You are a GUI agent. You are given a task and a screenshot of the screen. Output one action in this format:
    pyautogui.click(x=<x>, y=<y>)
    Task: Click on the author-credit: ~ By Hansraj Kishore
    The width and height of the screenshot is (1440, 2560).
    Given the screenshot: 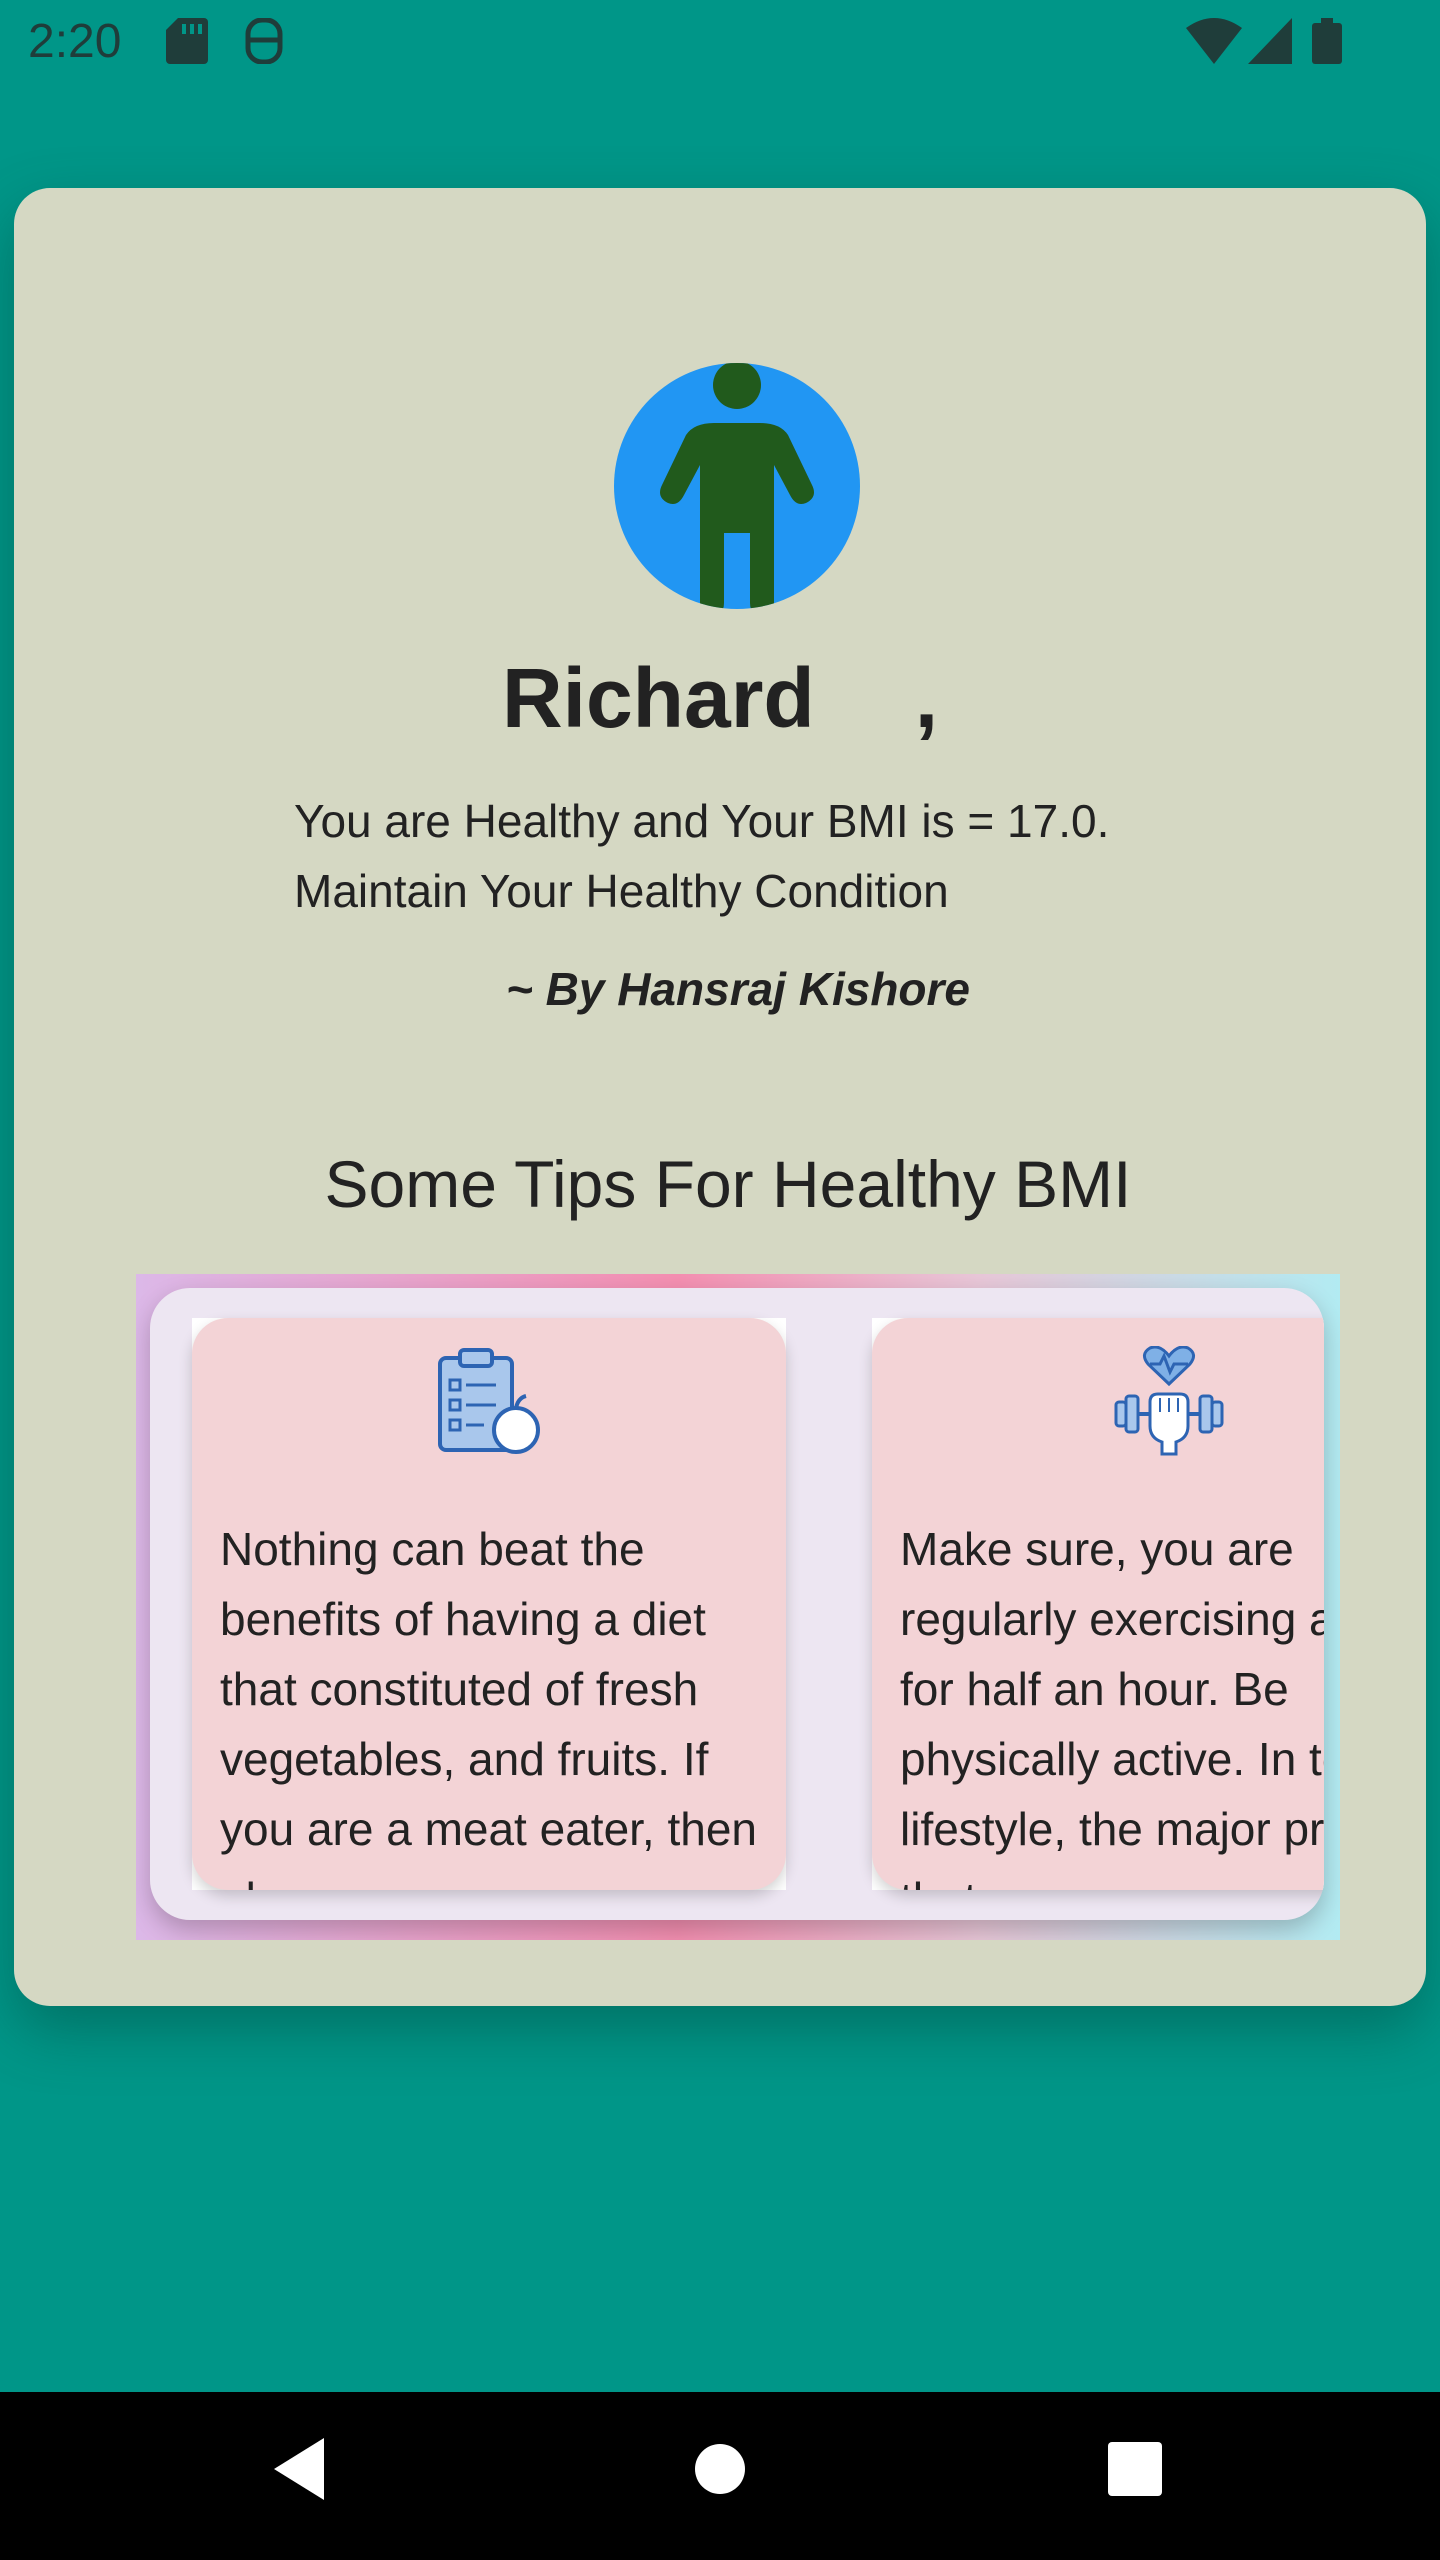 What is the action you would take?
    pyautogui.click(x=738, y=989)
    